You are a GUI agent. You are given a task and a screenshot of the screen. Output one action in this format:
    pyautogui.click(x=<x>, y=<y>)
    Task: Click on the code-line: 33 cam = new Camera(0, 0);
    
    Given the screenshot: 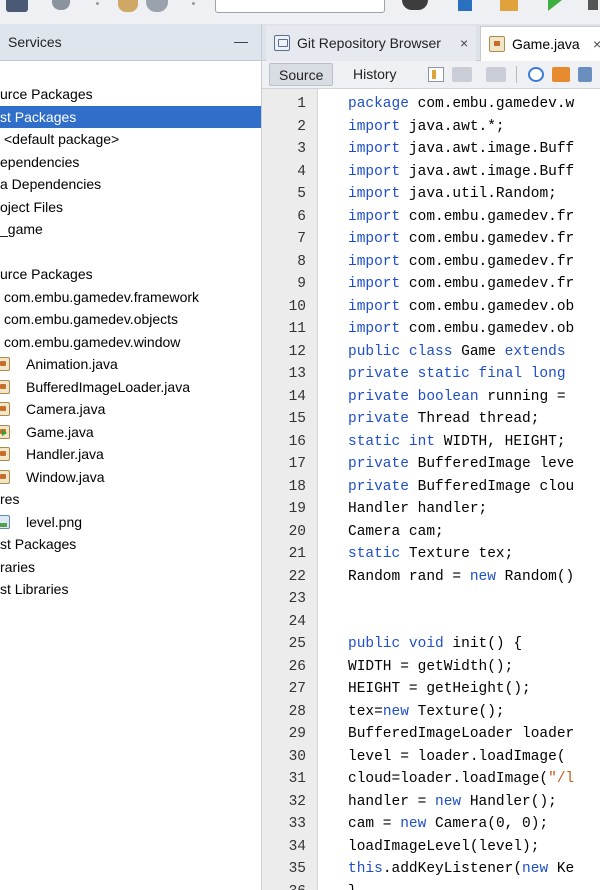 What is the action you would take?
    pyautogui.click(x=431, y=824)
    